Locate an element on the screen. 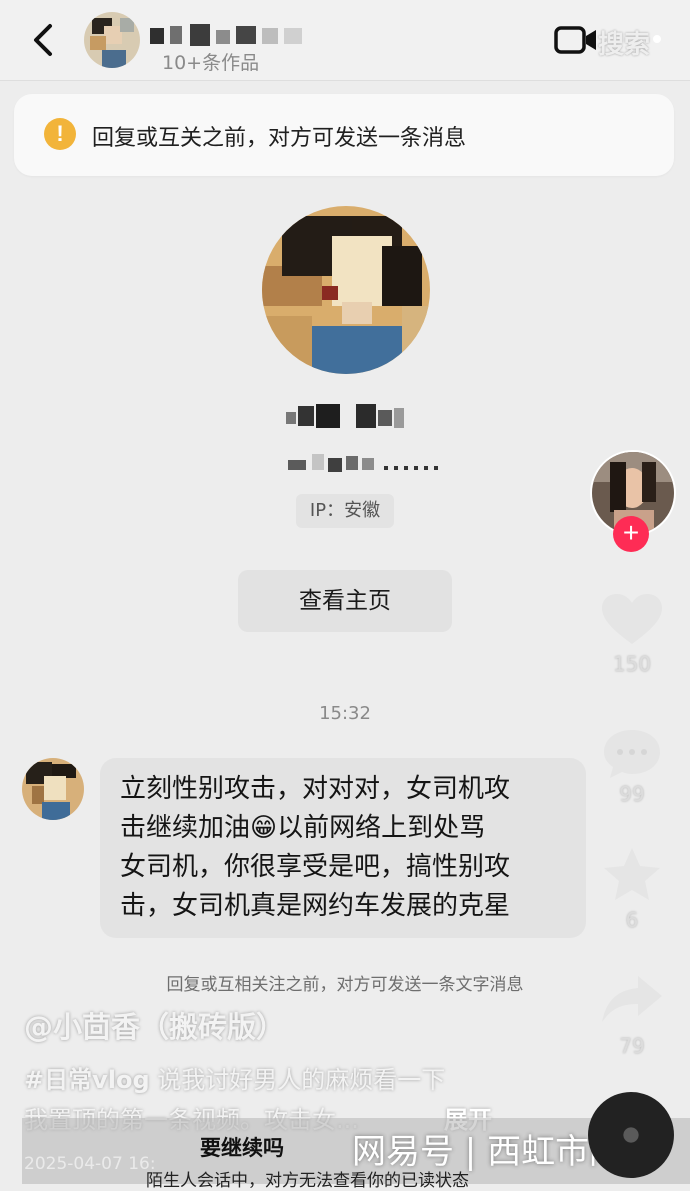  share-icon is located at coordinates (632, 1000).